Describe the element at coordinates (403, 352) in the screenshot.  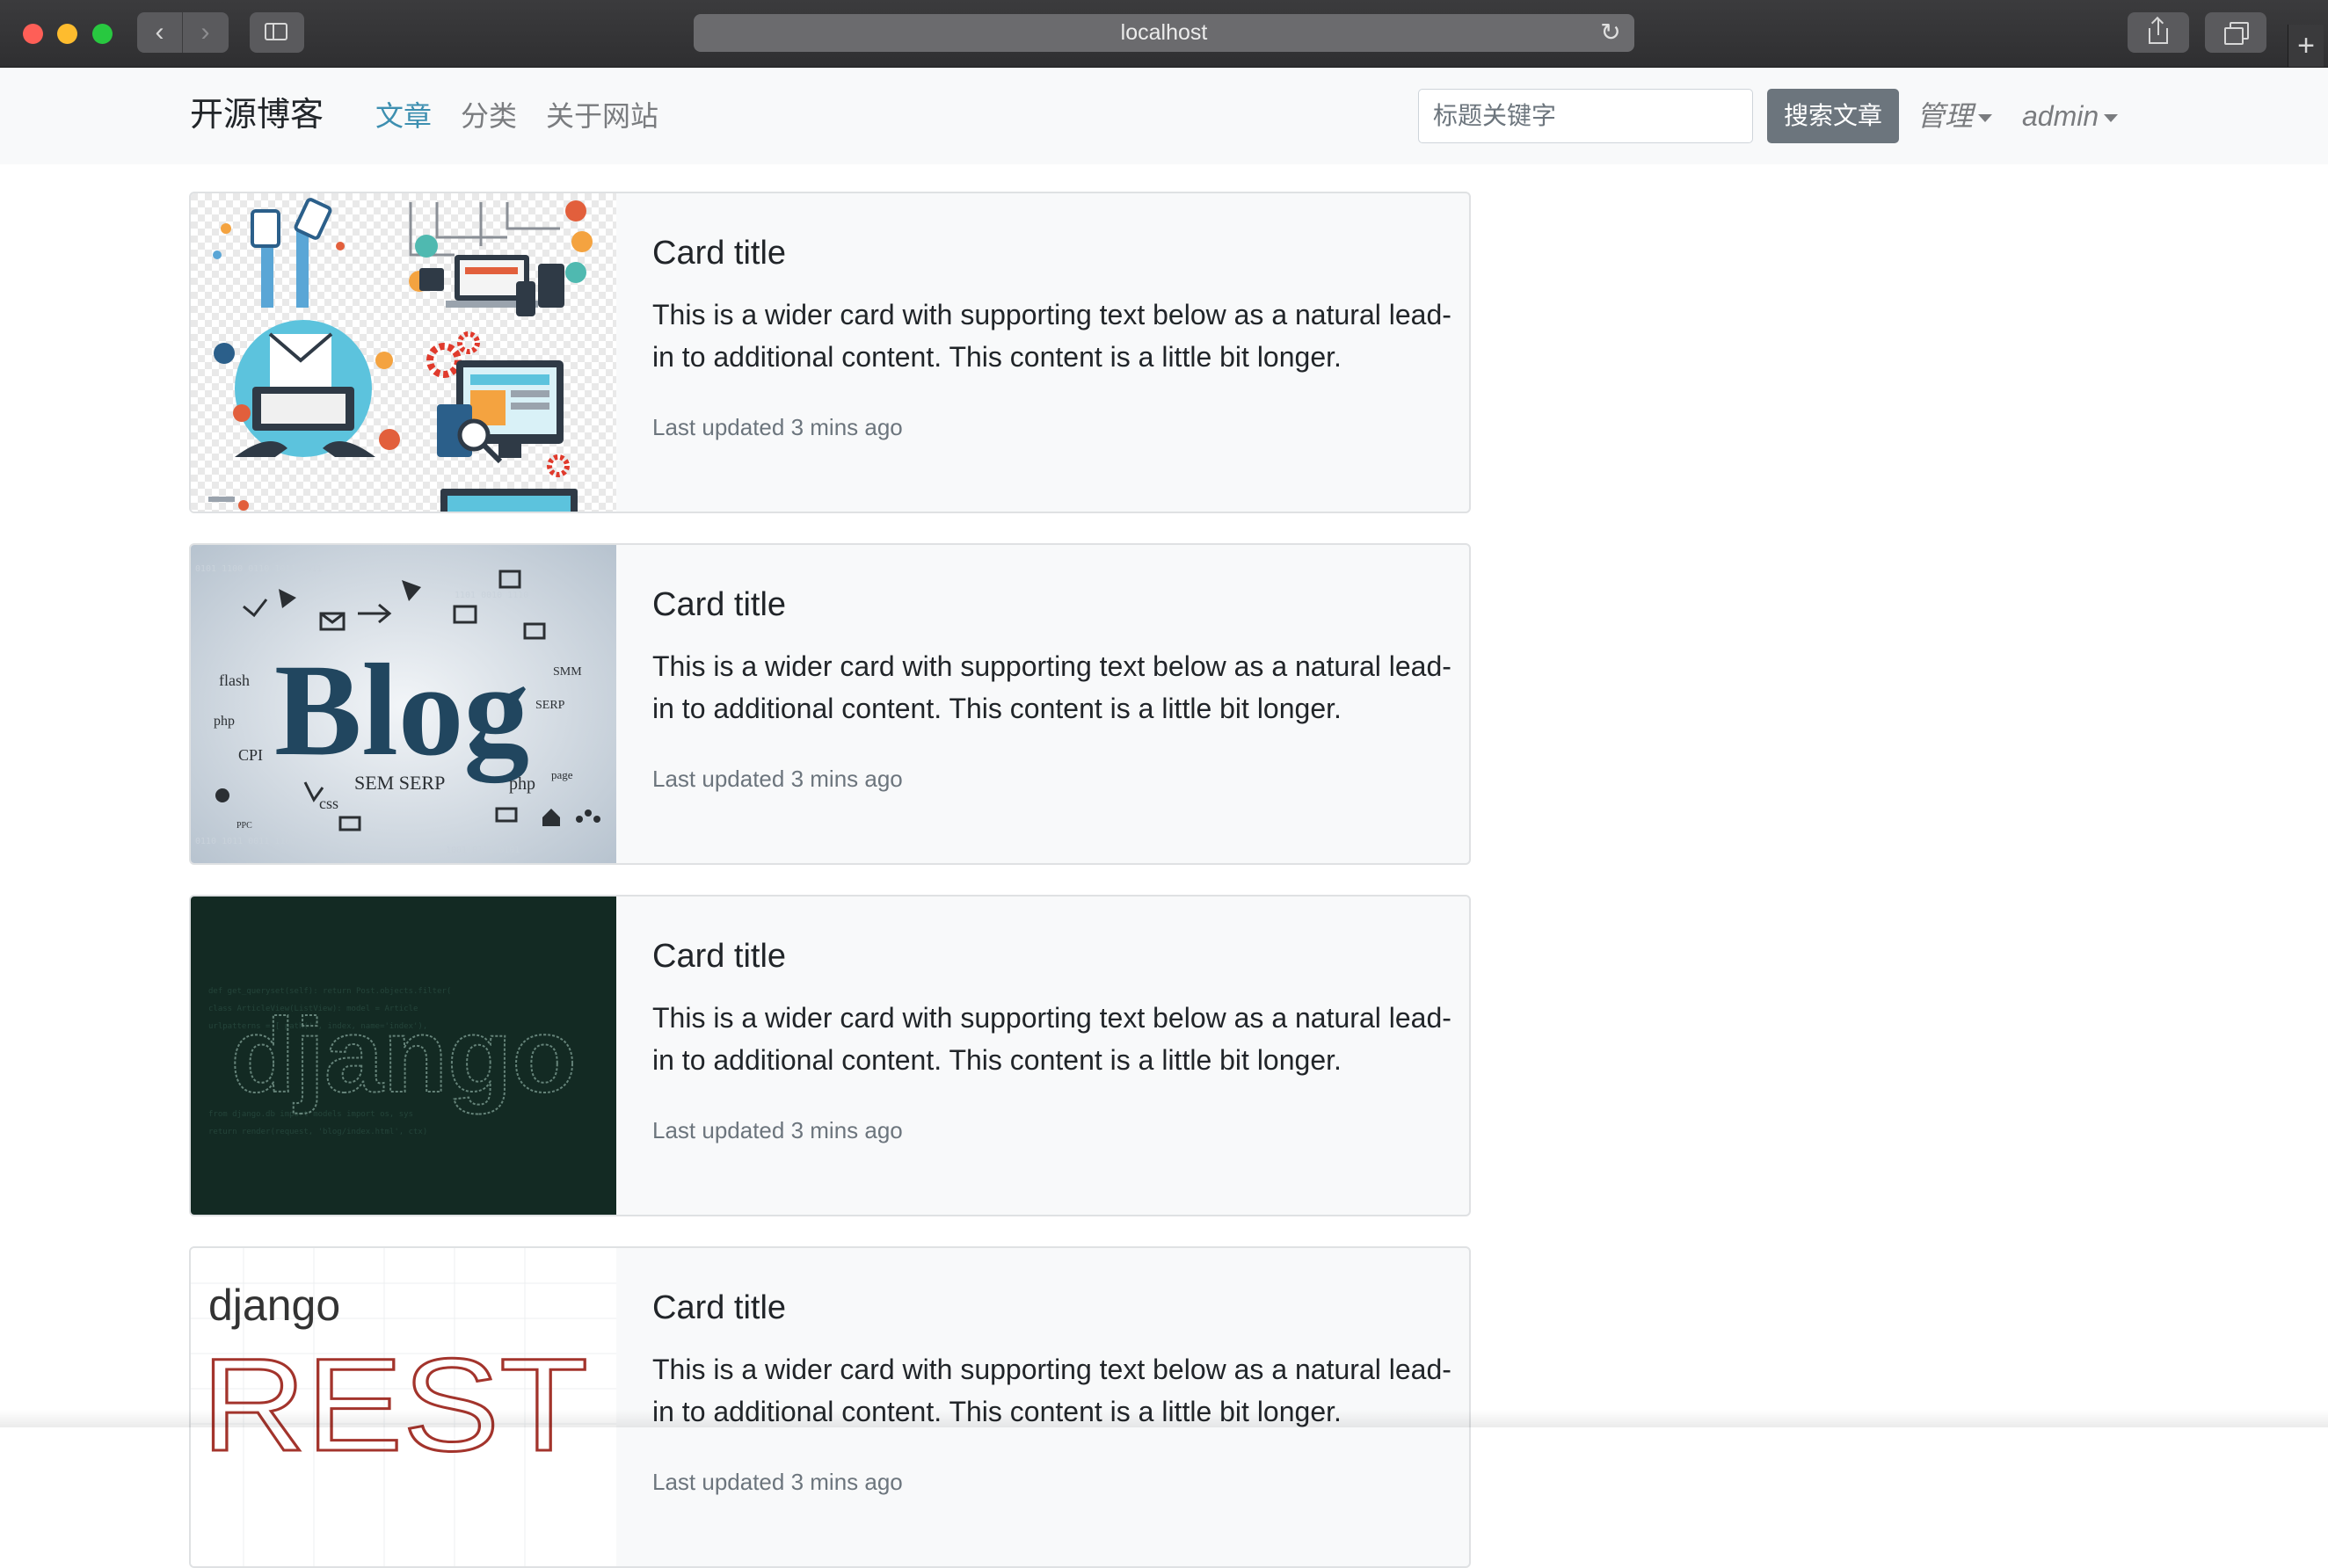
I see `card-image-tech-illustration` at that location.